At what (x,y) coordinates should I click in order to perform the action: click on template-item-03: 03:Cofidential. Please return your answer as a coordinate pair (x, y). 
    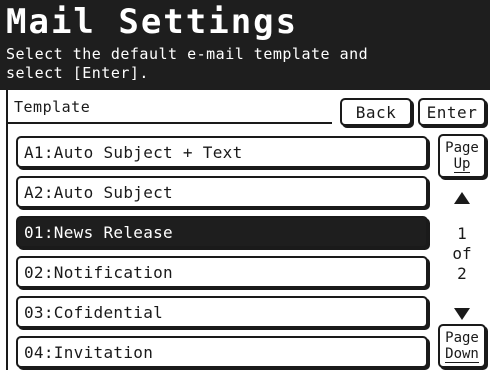
    Looking at the image, I should click on (222, 312).